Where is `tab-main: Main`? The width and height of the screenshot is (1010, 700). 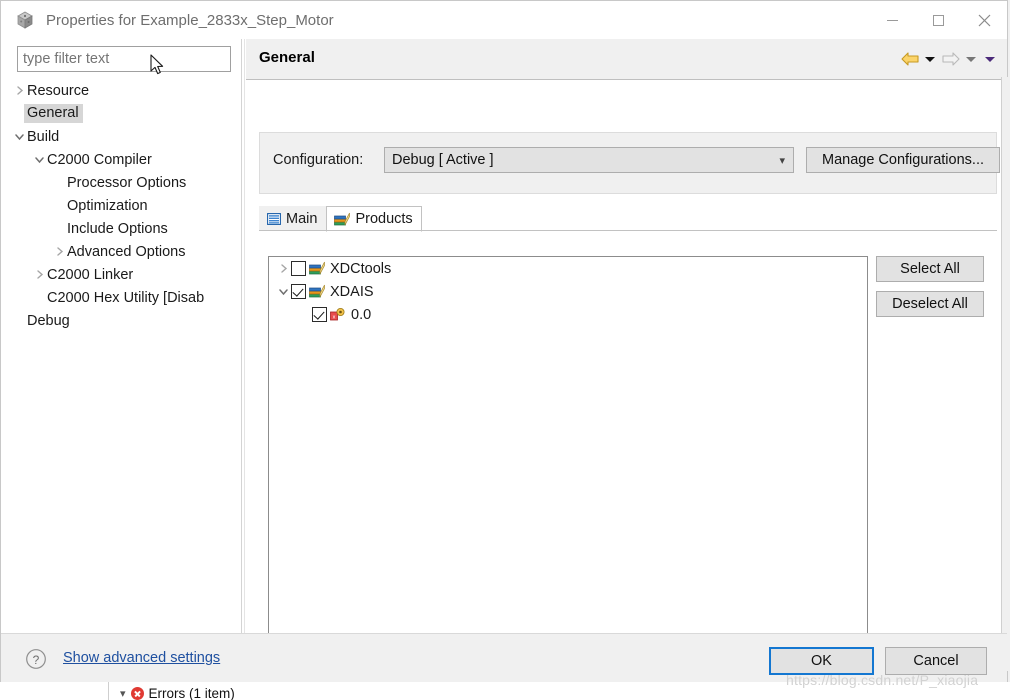 tab-main: Main is located at coordinates (293, 218).